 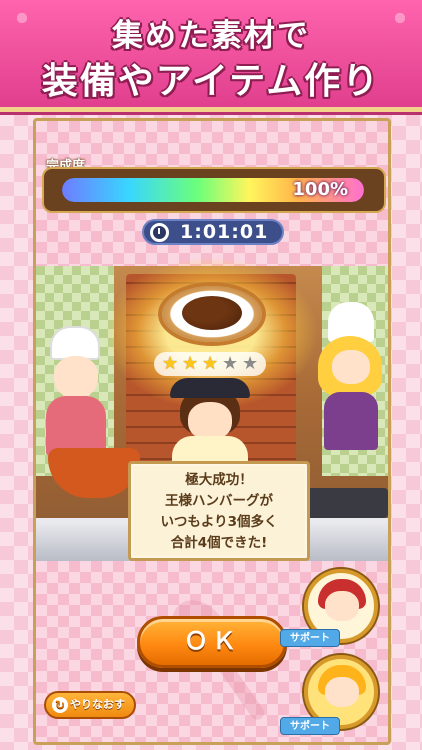 I want to click on result-message-box: 極大成功！ 王様ハンバーグが いつもより3個多く 合計4個できた!, so click(x=219, y=511).